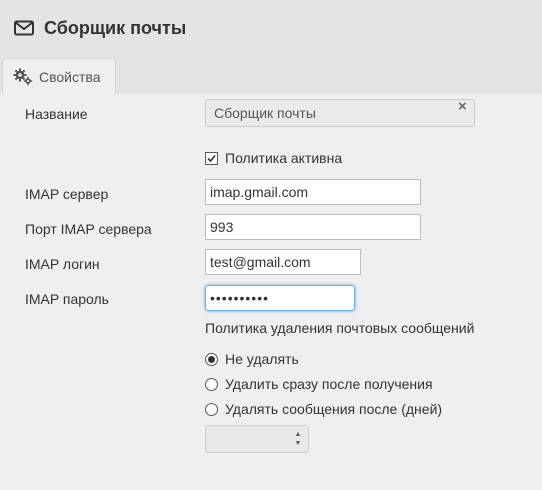 The width and height of the screenshot is (542, 490). Describe the element at coordinates (334, 409) in the screenshot. I see `radio-delete-after-days-label: Удалять сообщения после (дней)` at that location.